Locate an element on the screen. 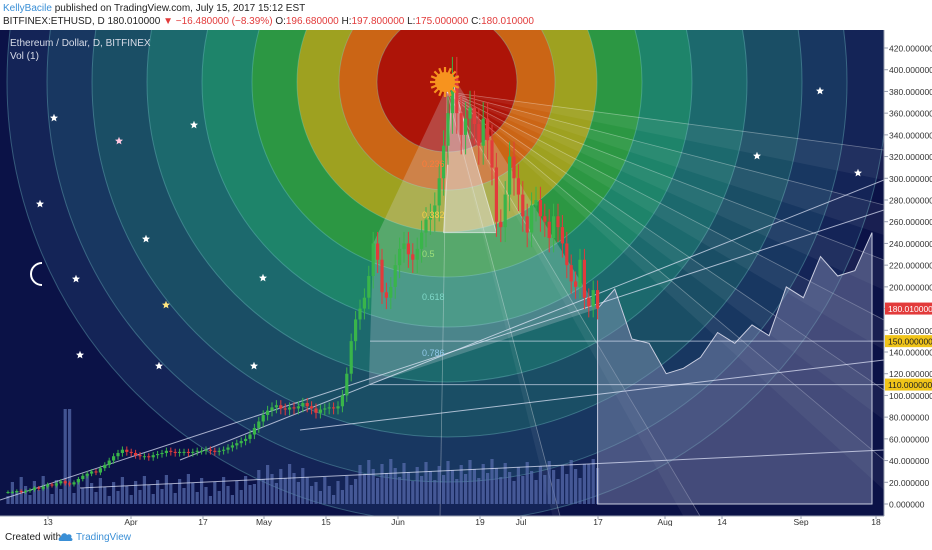 The width and height of the screenshot is (932, 550). tradingview-brand: TradingView is located at coordinates (103, 537).